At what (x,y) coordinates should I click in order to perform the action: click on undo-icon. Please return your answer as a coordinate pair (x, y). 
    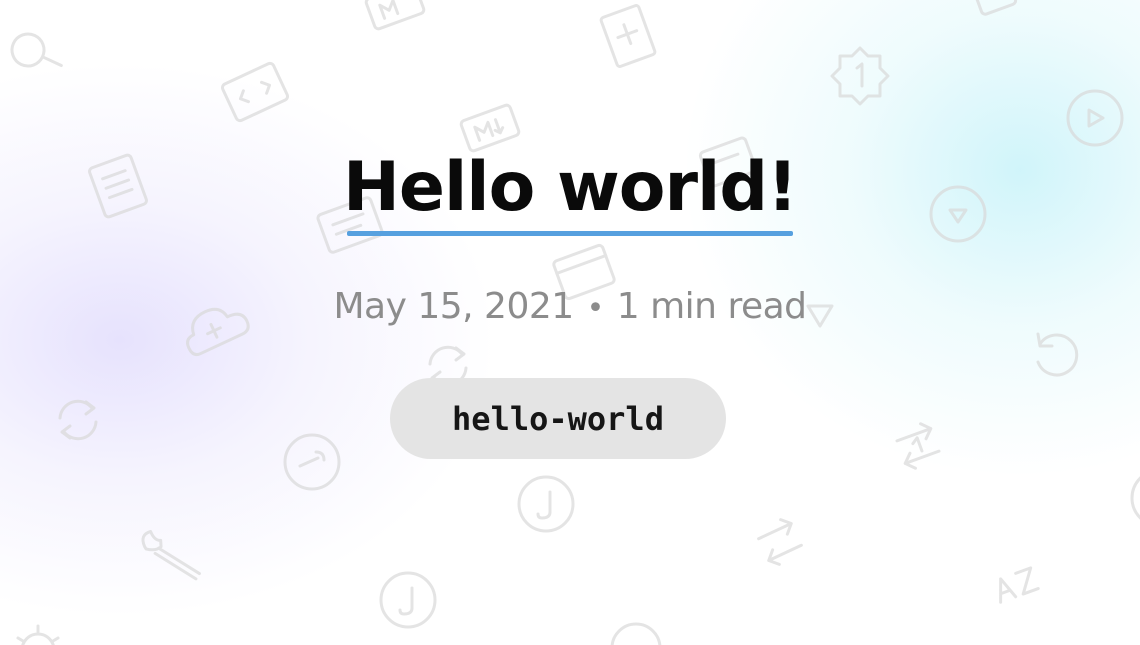
    Looking at the image, I should click on (1057, 354).